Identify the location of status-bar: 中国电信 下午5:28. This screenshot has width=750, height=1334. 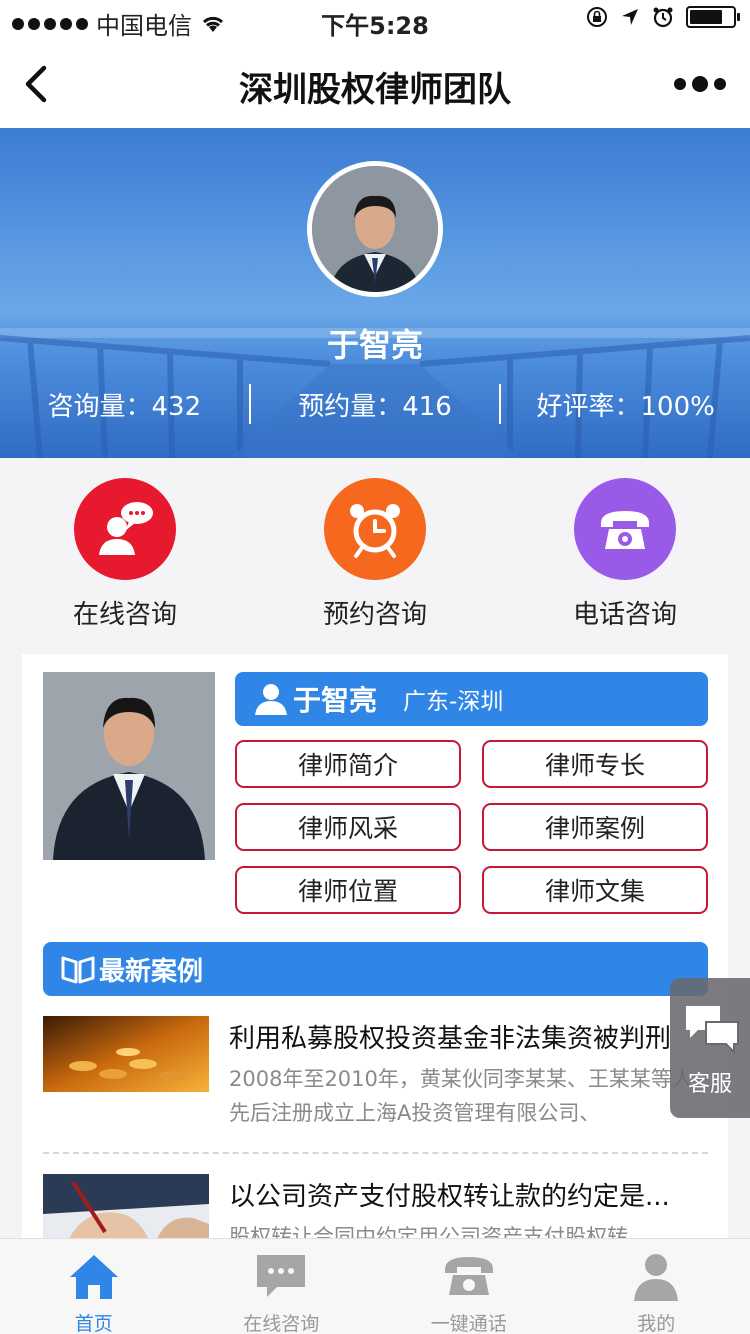
(375, 20).